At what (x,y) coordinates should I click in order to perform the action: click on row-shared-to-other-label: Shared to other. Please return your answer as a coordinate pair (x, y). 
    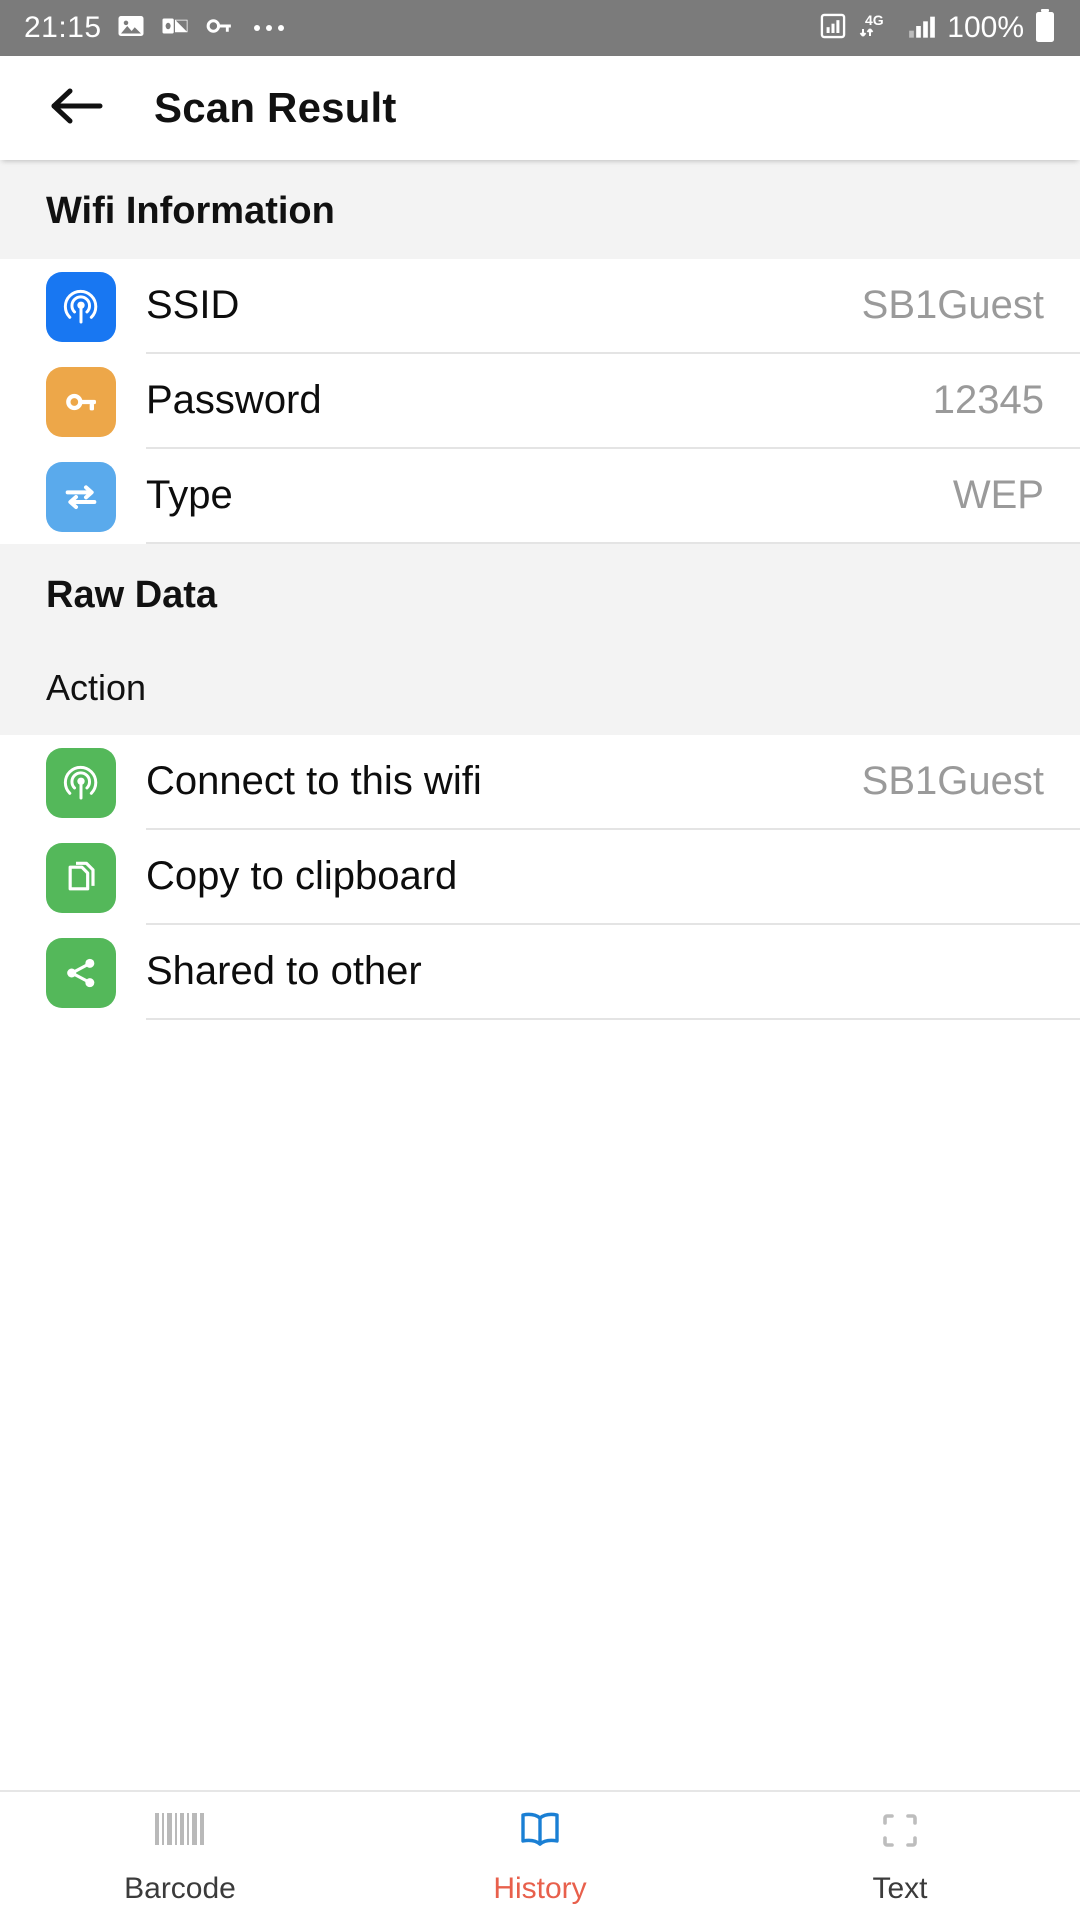
    Looking at the image, I should click on (284, 971).